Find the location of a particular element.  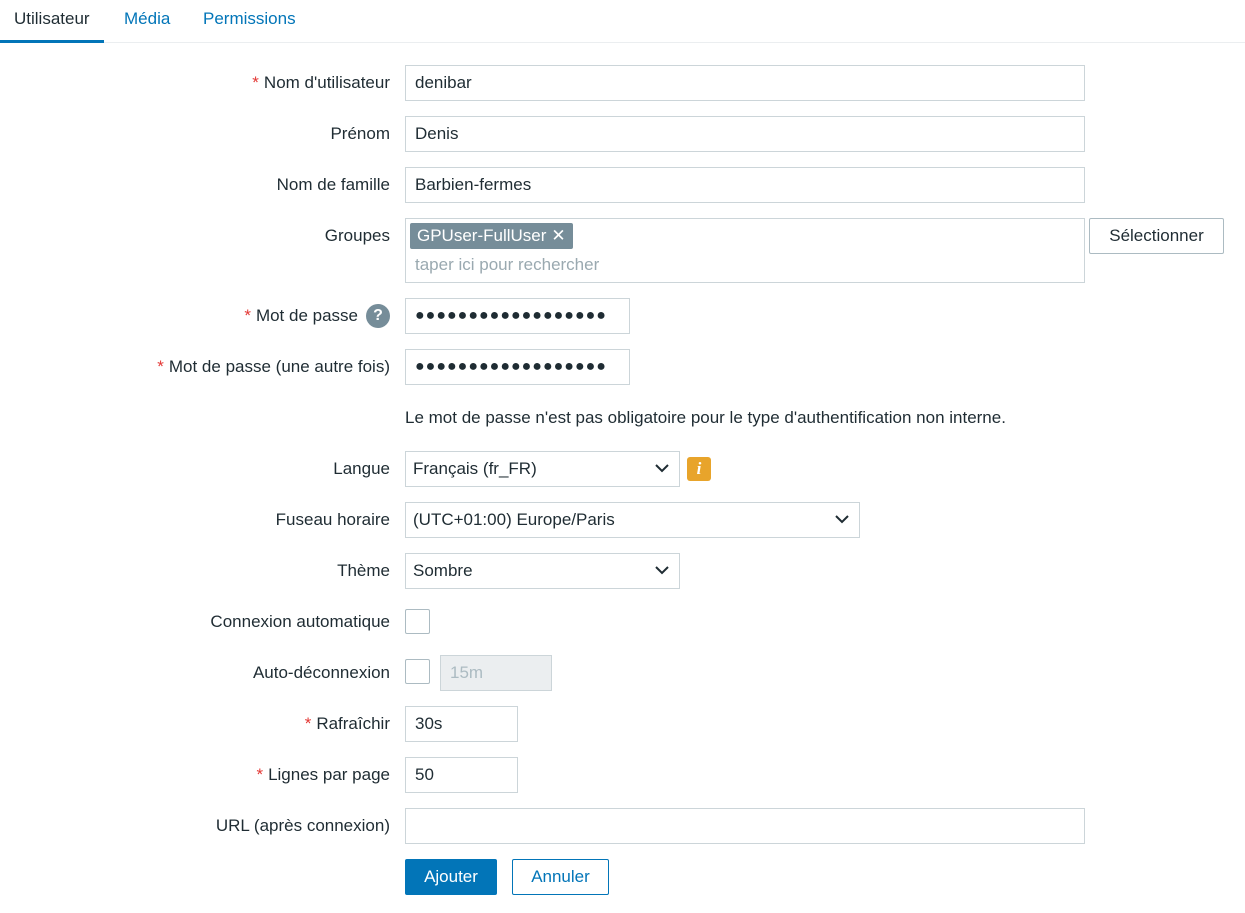

chip-remove-icon: ✕ is located at coordinates (558, 235).